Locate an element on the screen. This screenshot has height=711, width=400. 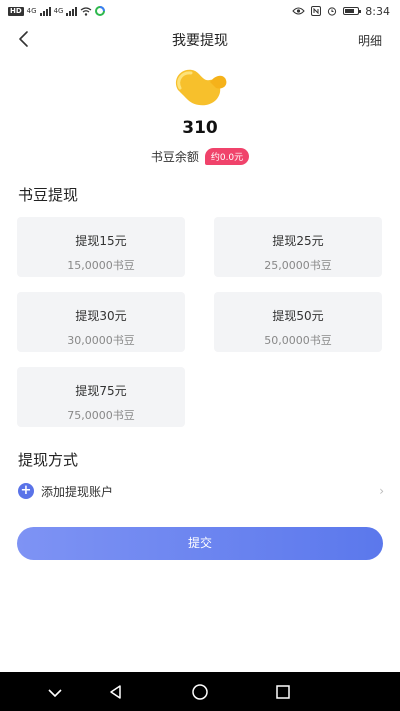
hd-badge: HD is located at coordinates (16, 11).